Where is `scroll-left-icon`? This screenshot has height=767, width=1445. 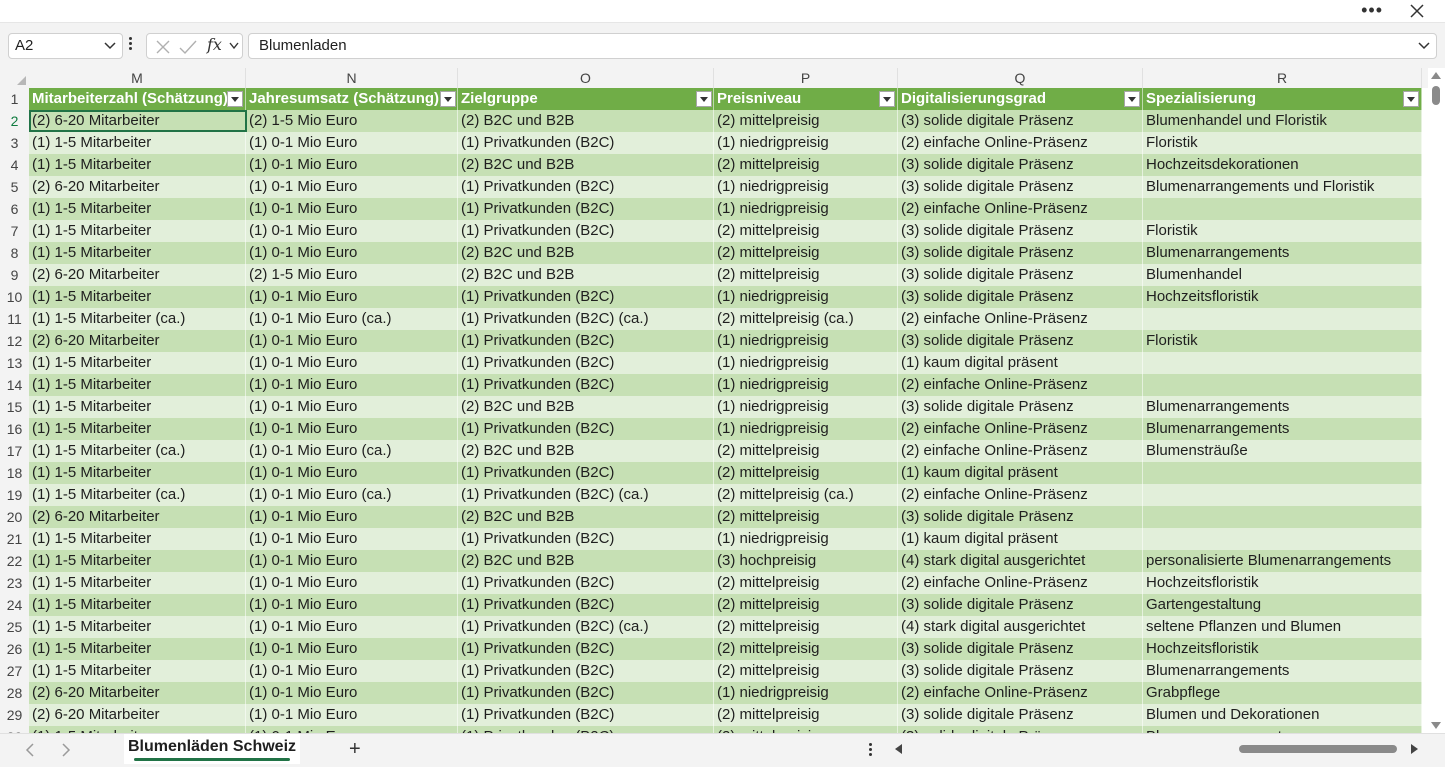 scroll-left-icon is located at coordinates (898, 749).